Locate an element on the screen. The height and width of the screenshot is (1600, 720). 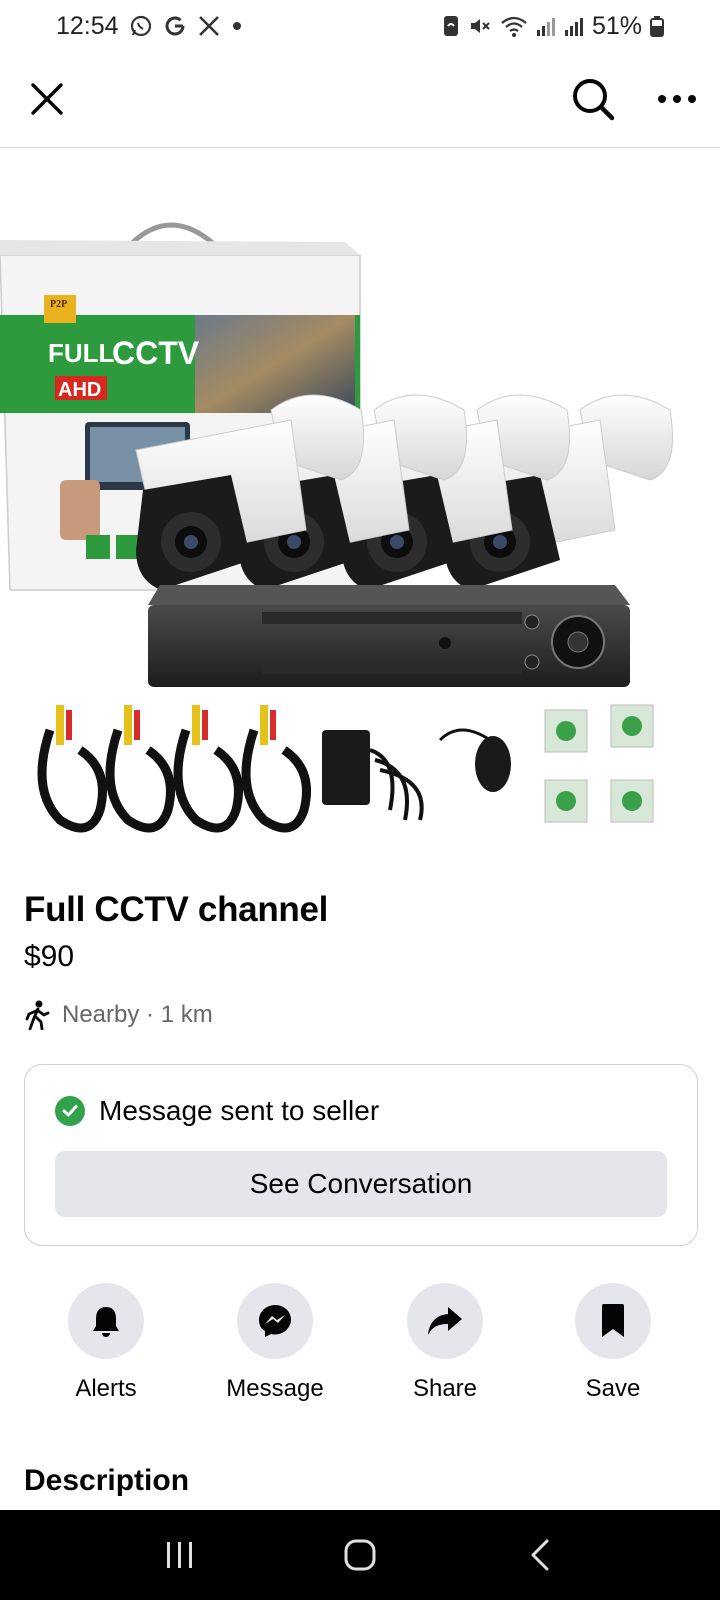
back-button is located at coordinates (540, 1555).